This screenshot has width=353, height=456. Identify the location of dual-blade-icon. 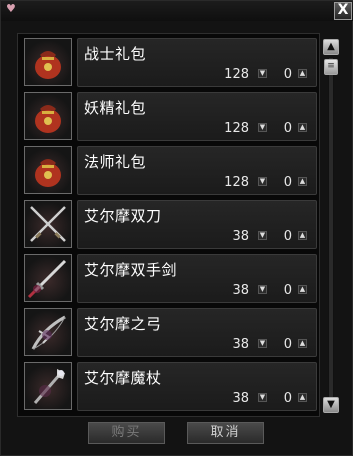
(48, 224).